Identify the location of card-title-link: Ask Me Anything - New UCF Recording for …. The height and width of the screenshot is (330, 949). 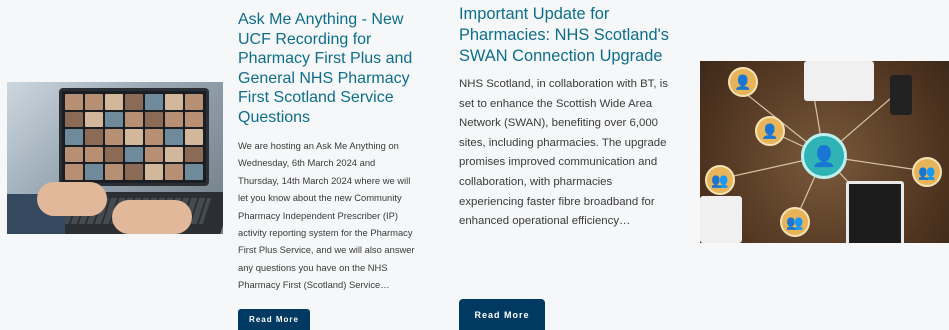
(328, 68).